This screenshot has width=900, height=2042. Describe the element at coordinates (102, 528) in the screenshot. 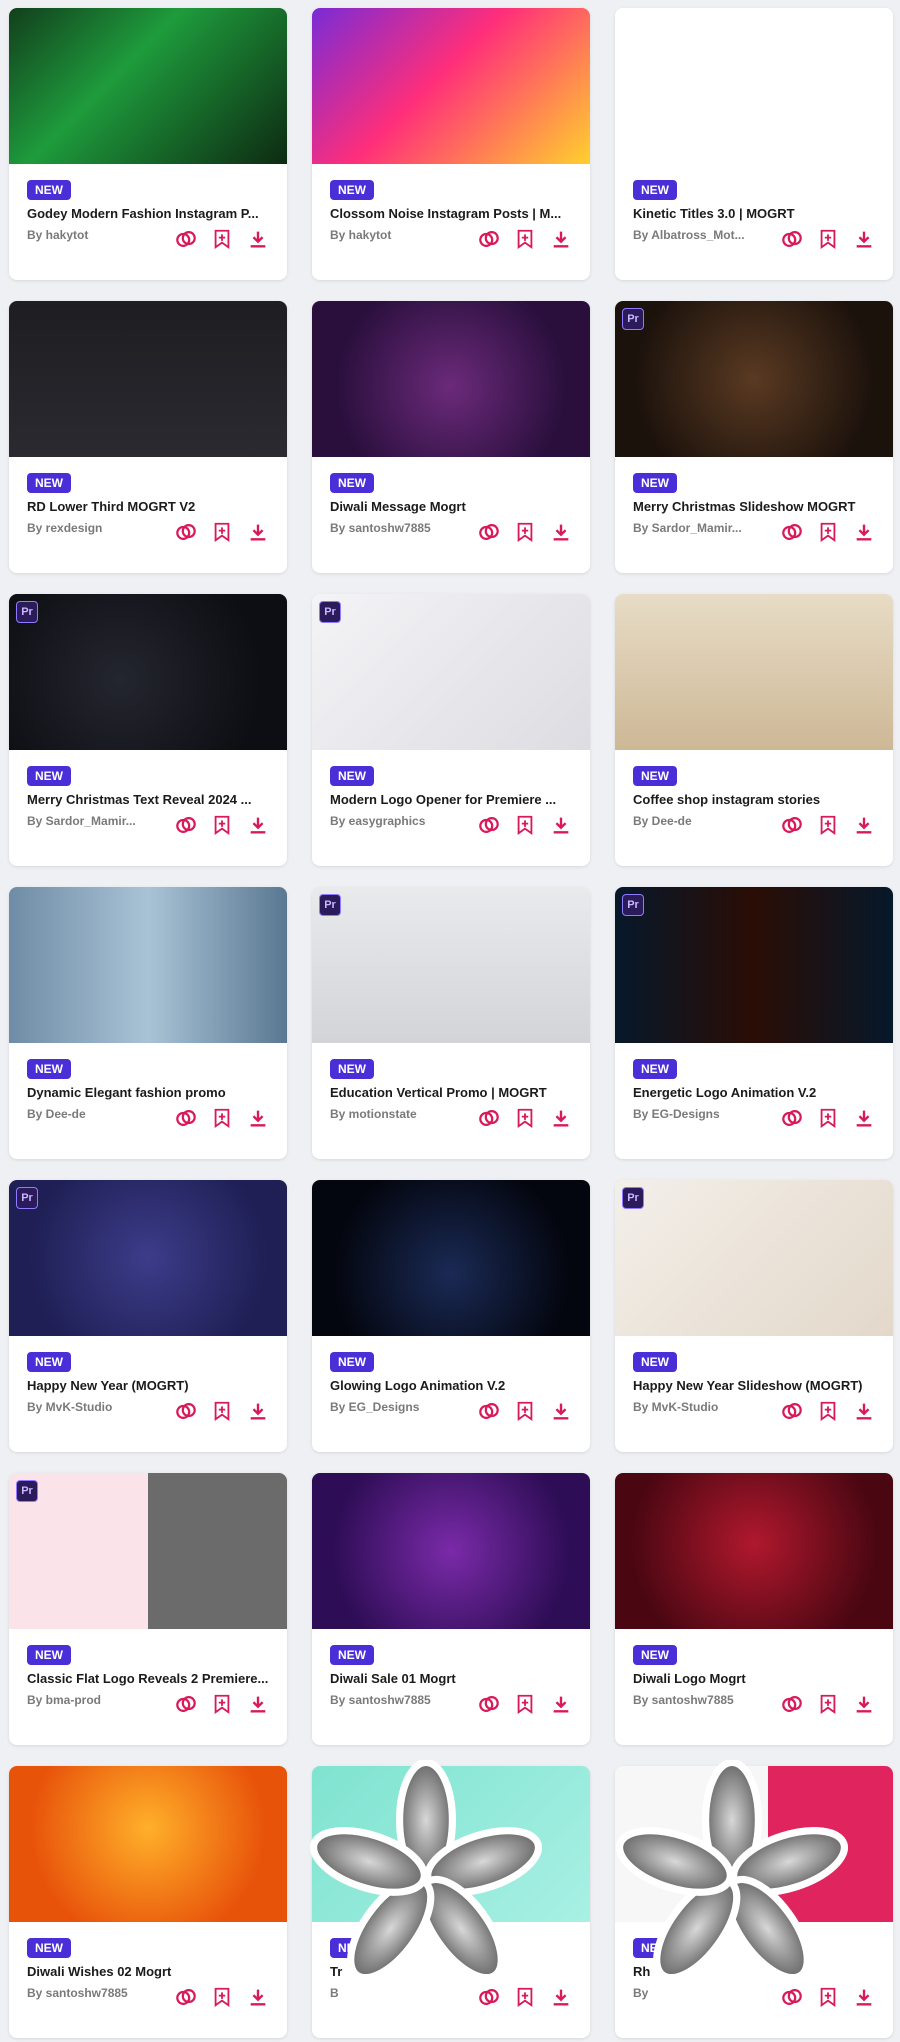

I see `template-author: By rexdesign` at that location.